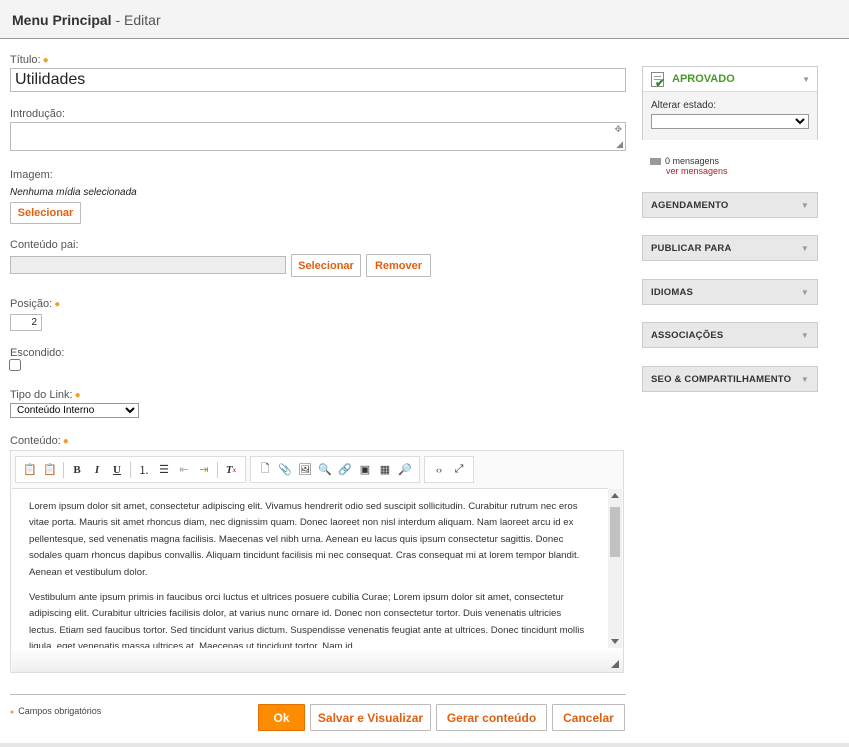 The image size is (849, 747). Describe the element at coordinates (305, 470) in the screenshot. I see `image-icon: 🖼` at that location.